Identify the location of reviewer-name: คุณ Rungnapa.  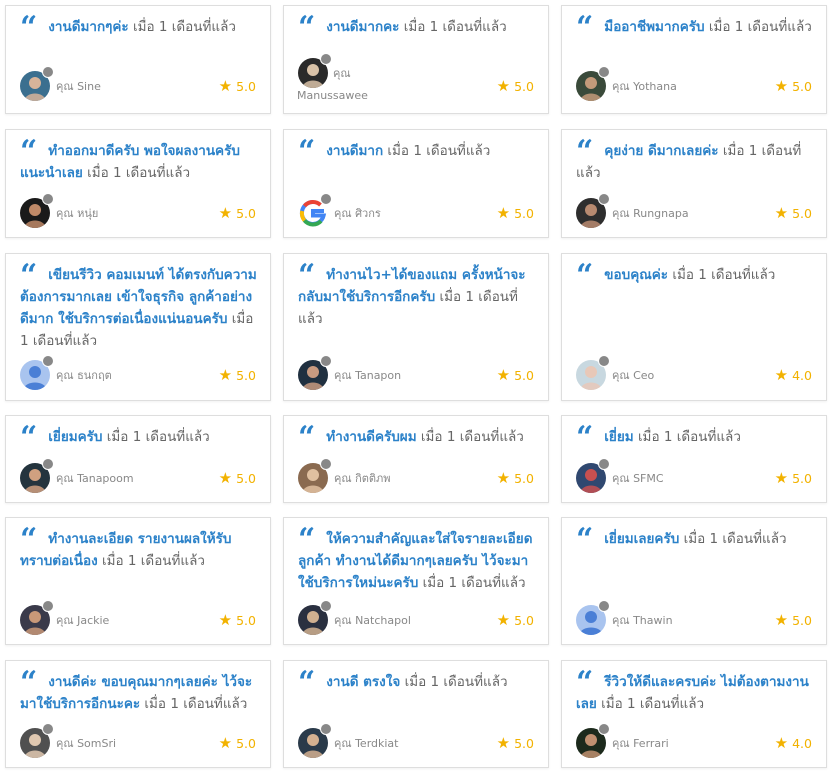
(650, 213).